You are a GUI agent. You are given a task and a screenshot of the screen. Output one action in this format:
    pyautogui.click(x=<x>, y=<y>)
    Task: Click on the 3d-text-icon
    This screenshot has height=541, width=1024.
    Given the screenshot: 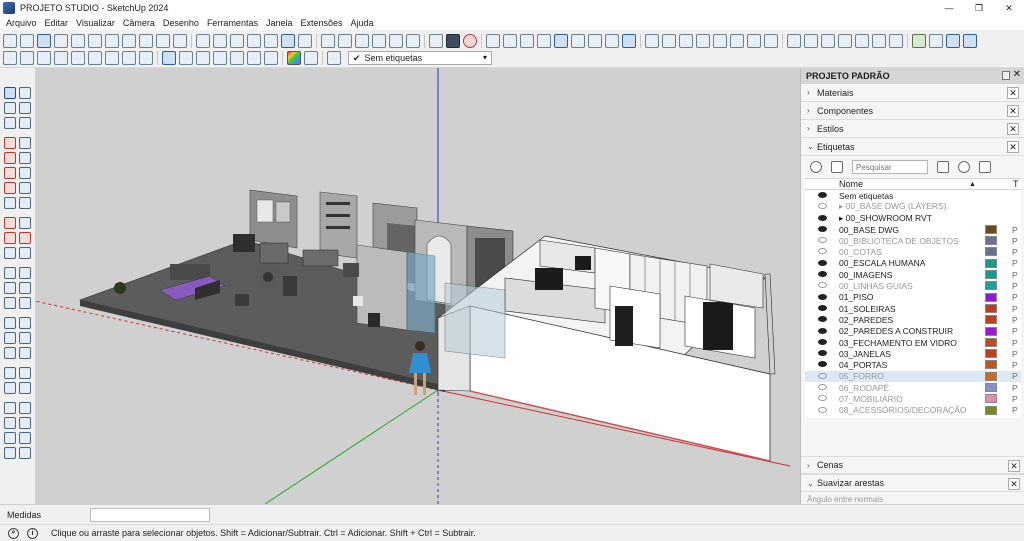 What is the action you would take?
    pyautogui.click(x=25, y=303)
    